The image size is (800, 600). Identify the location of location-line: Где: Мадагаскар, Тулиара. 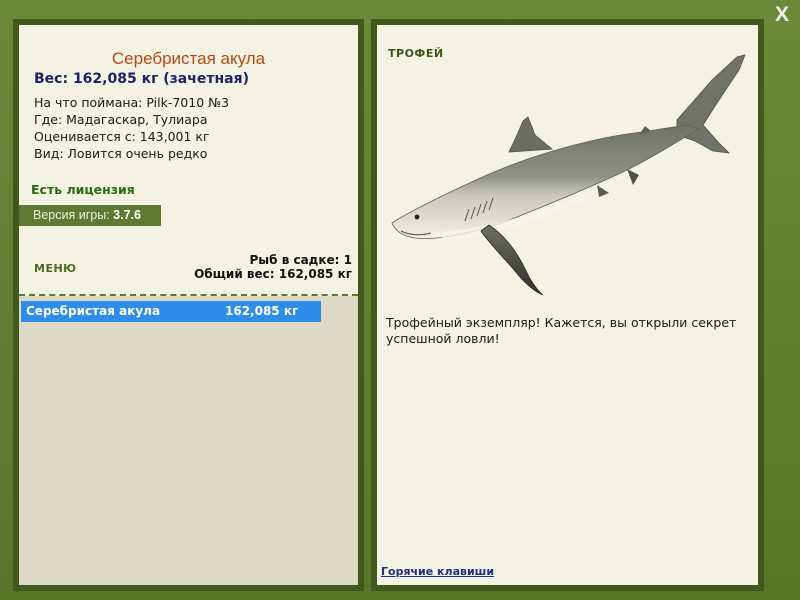
(121, 119).